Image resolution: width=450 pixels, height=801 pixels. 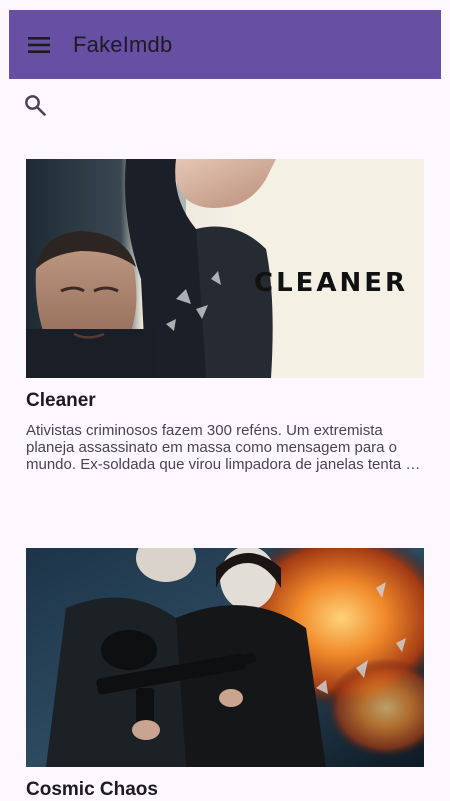 I want to click on search-icon, so click(x=35, y=105).